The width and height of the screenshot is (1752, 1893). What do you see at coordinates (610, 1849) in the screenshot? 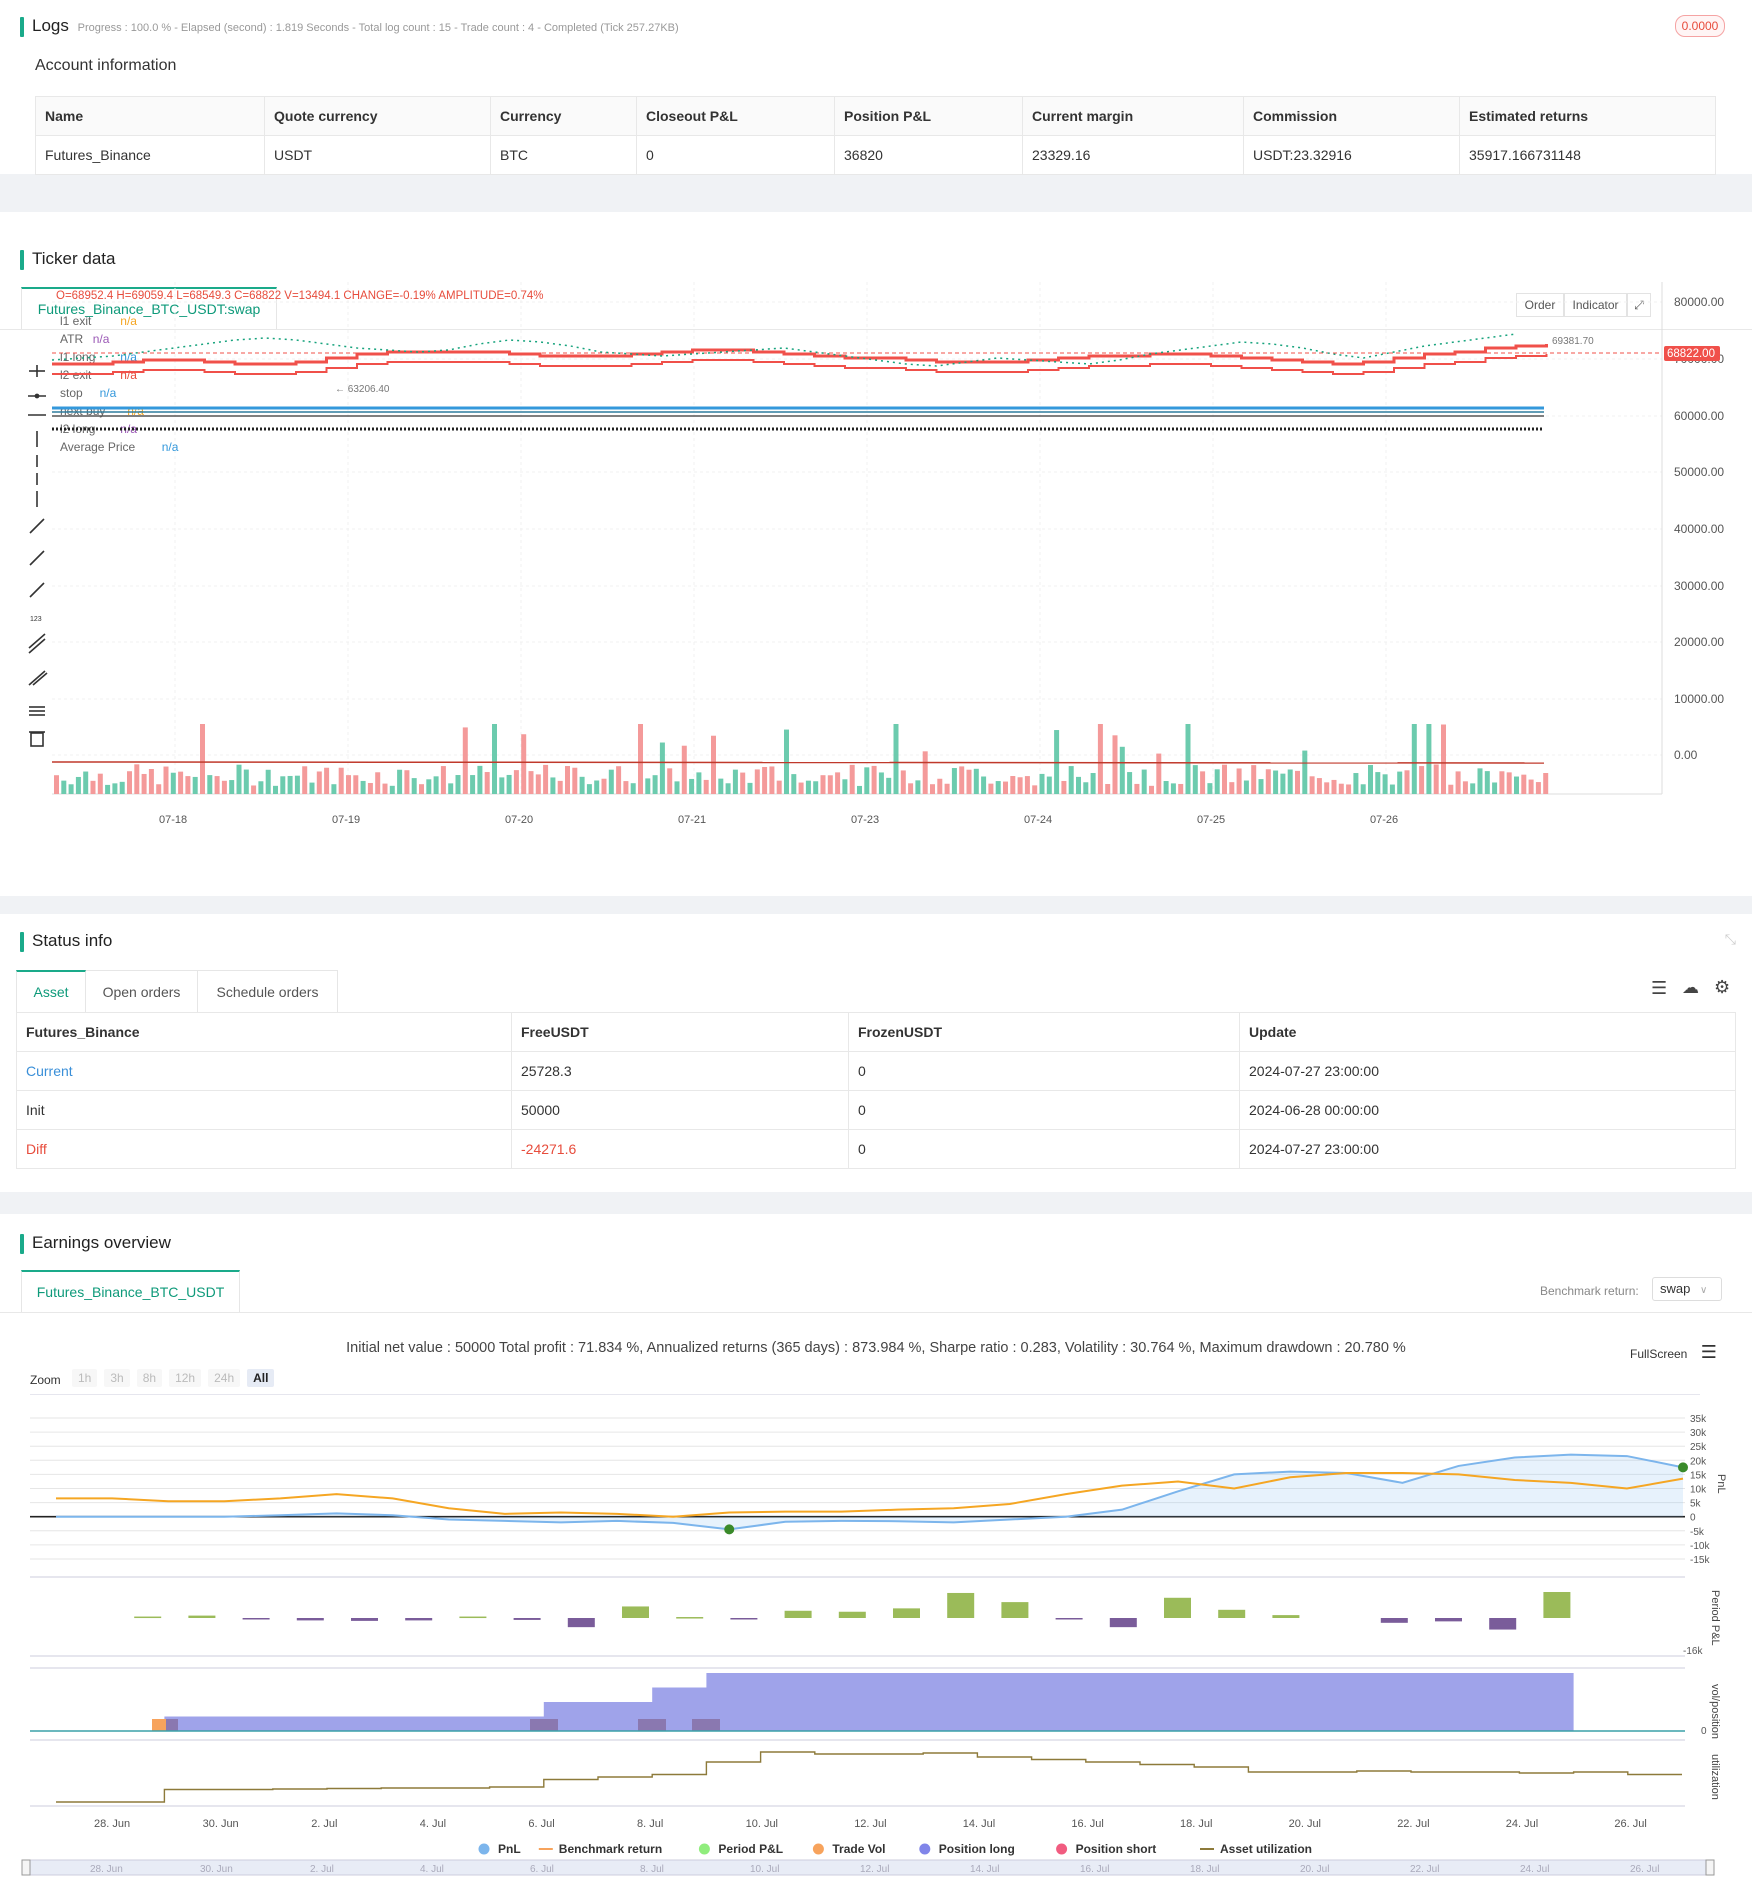
I see `legend-label: Benchmark return` at bounding box center [610, 1849].